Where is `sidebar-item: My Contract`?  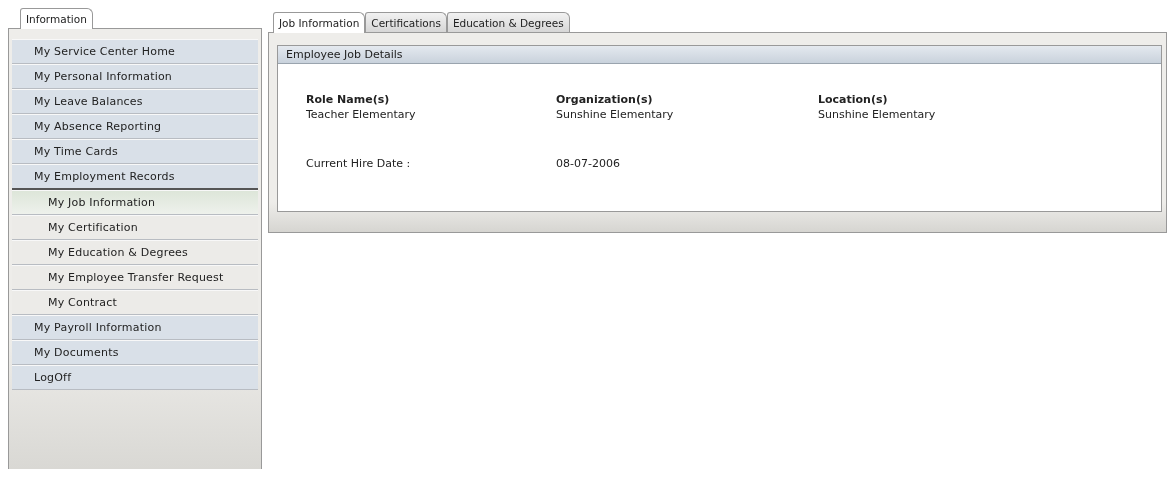 sidebar-item: My Contract is located at coordinates (135, 302).